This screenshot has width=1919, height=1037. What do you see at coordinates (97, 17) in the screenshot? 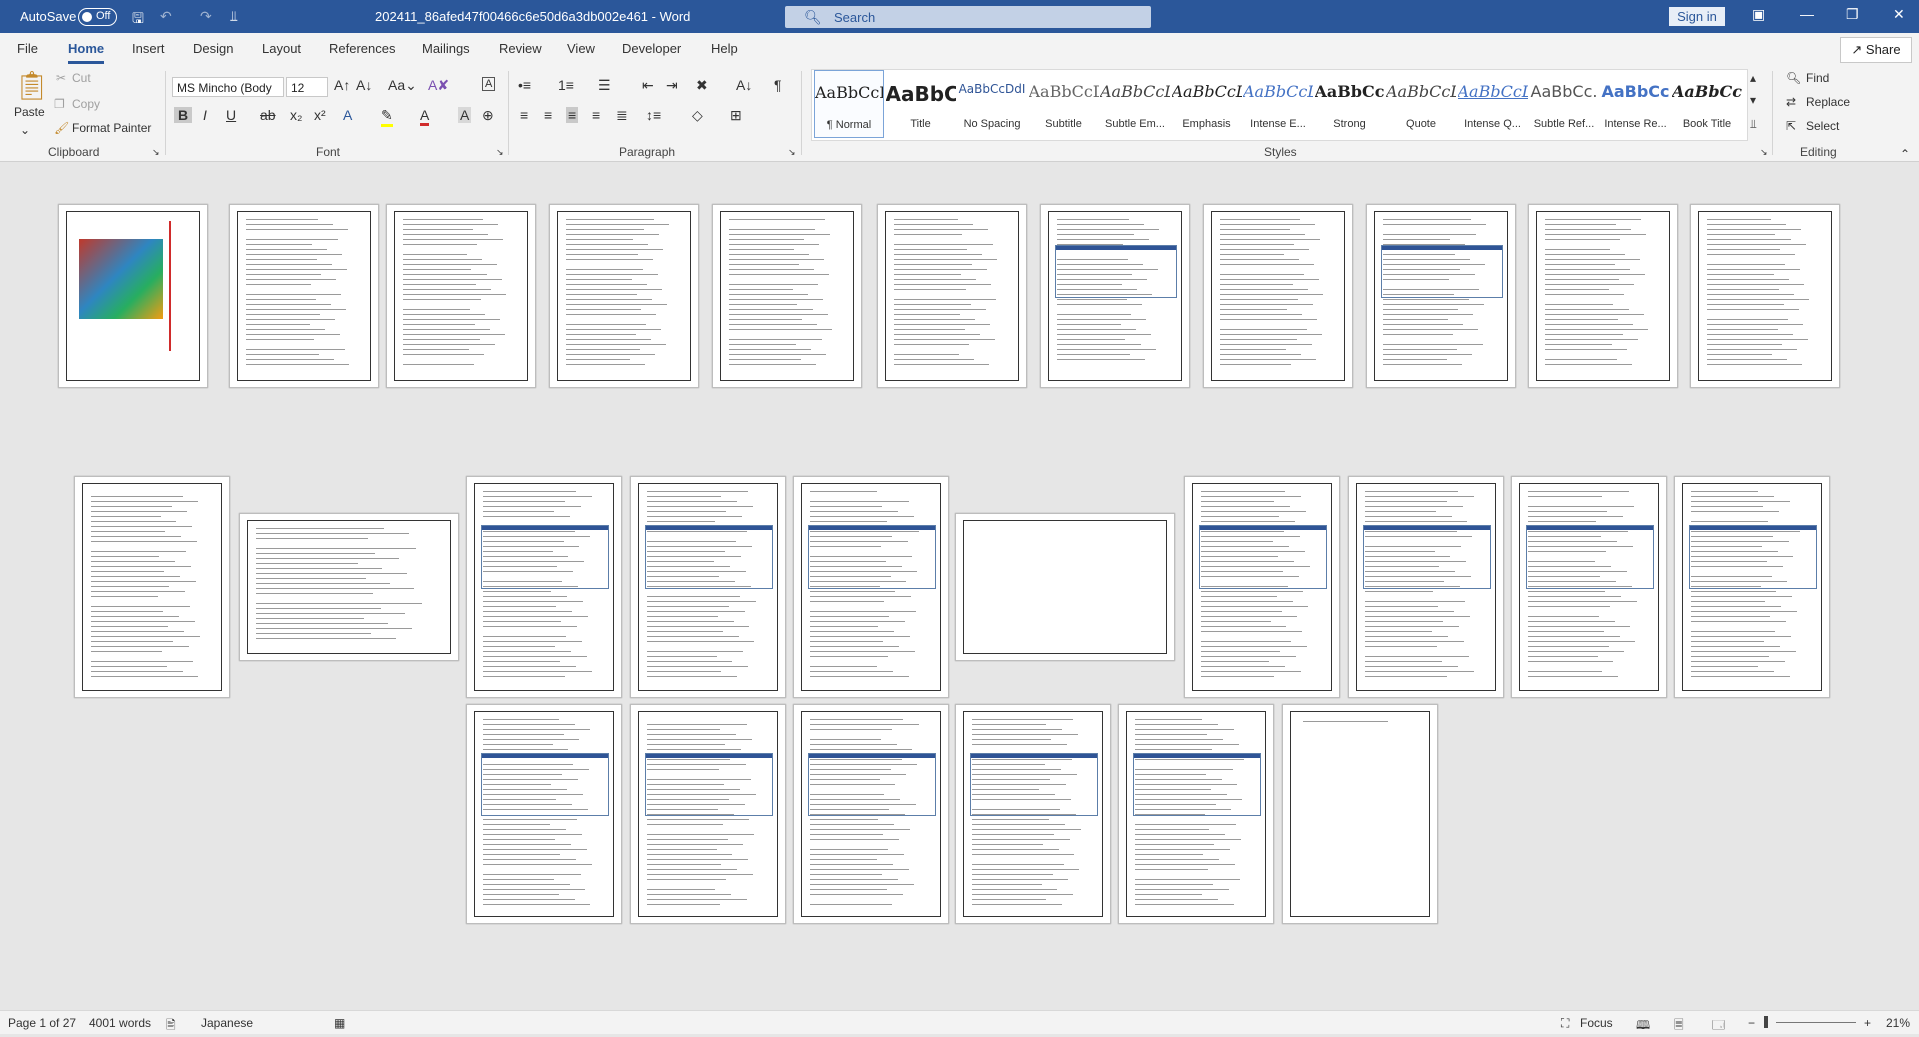
I see `autosave-toggle: Off` at bounding box center [97, 17].